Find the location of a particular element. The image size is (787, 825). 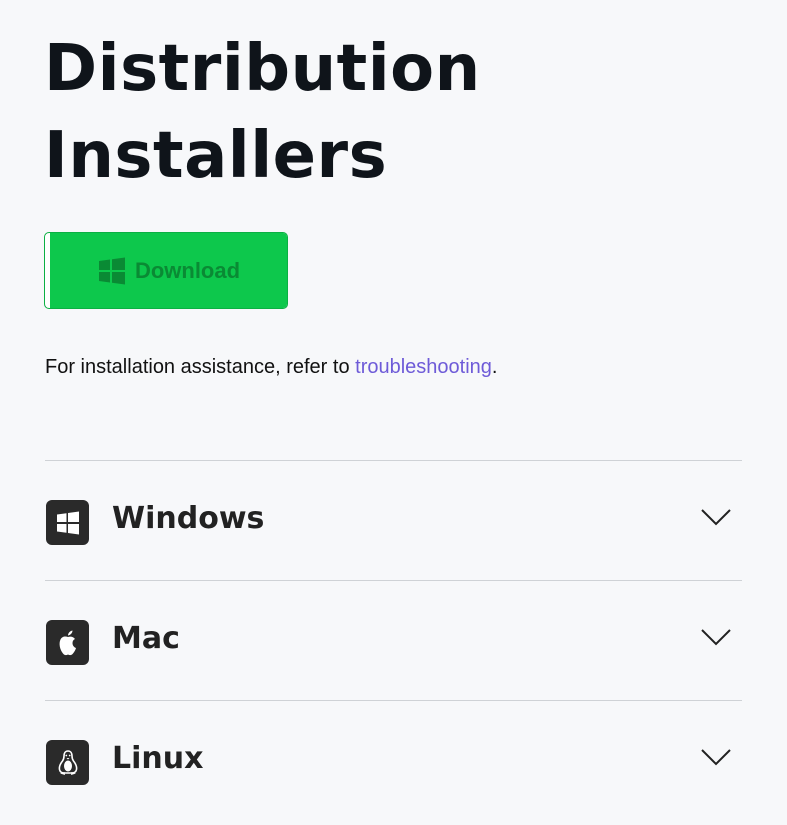

page-title: Distribution Installers is located at coordinates (262, 113).